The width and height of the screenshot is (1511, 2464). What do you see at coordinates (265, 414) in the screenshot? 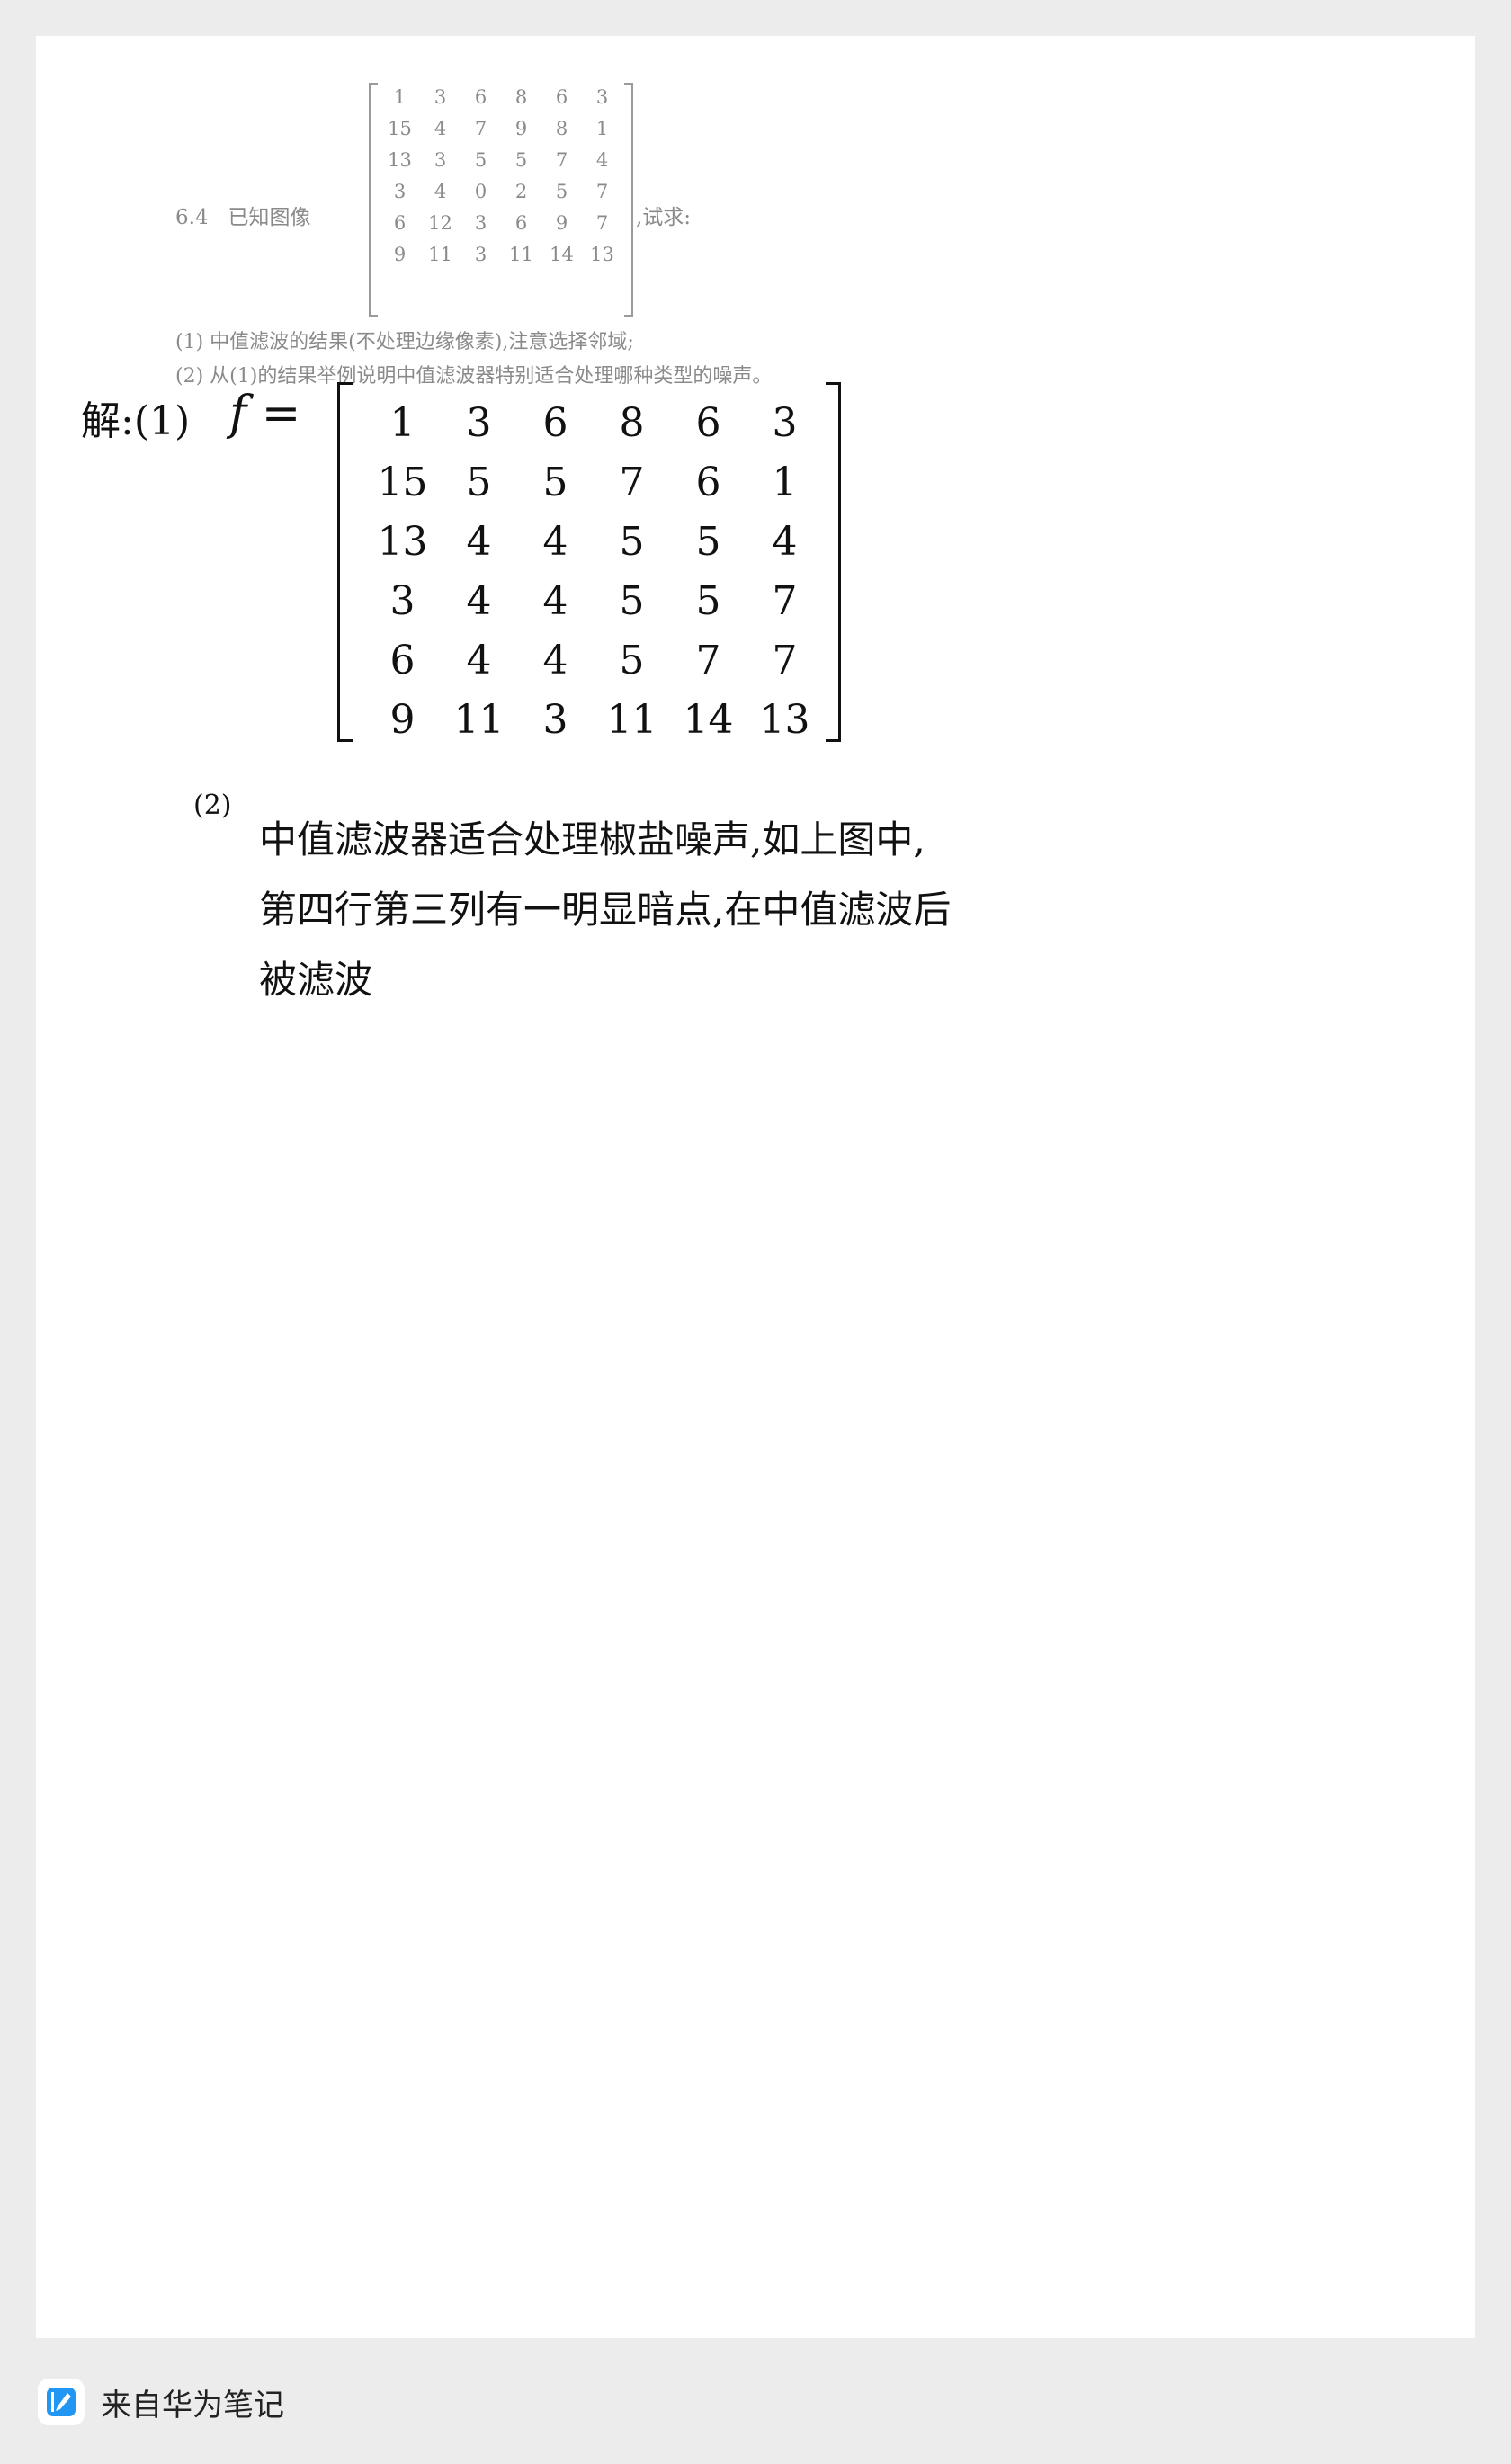
I see `f-label: f =` at bounding box center [265, 414].